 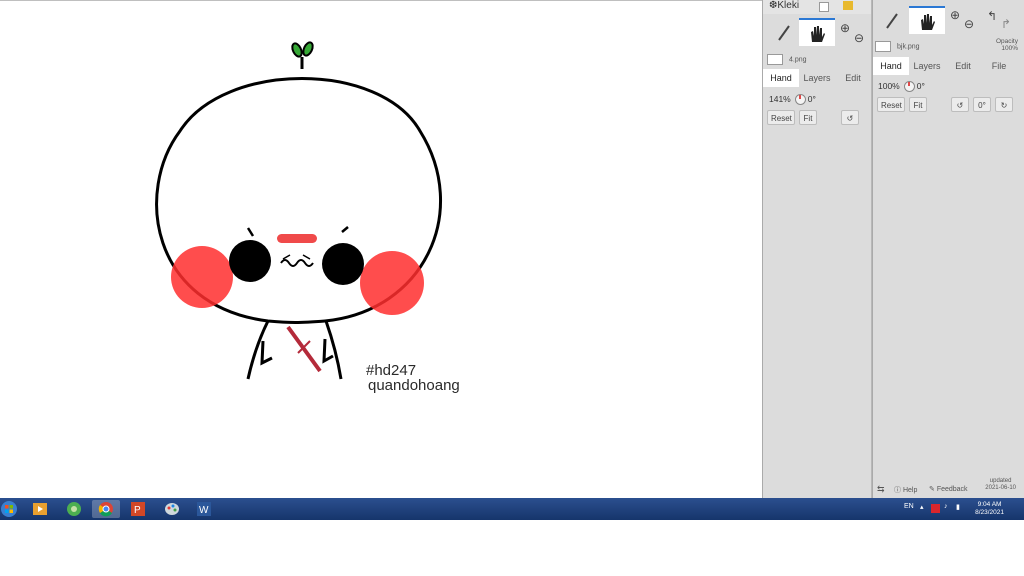 I want to click on tray-expand-icon: ▴, so click(x=922, y=507).